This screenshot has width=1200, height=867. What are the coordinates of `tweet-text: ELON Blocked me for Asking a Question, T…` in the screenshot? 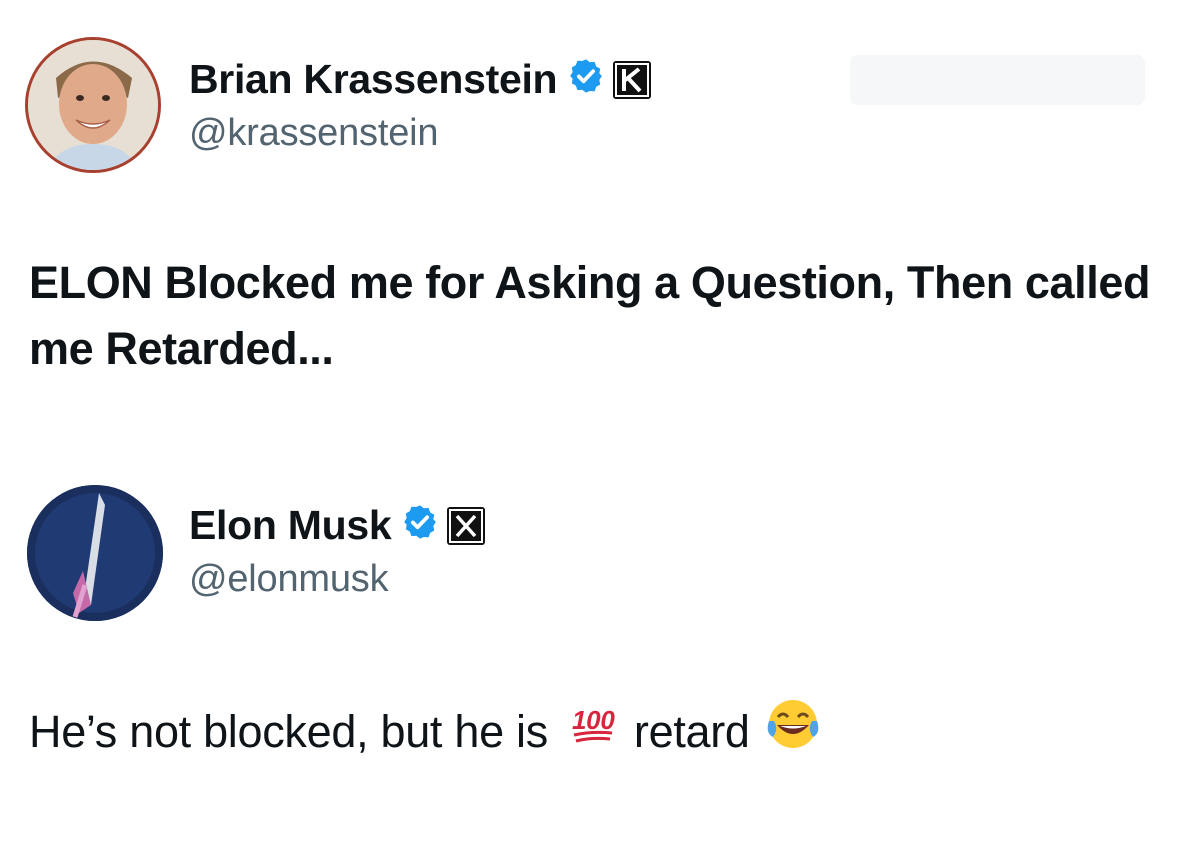 It's located at (590, 315).